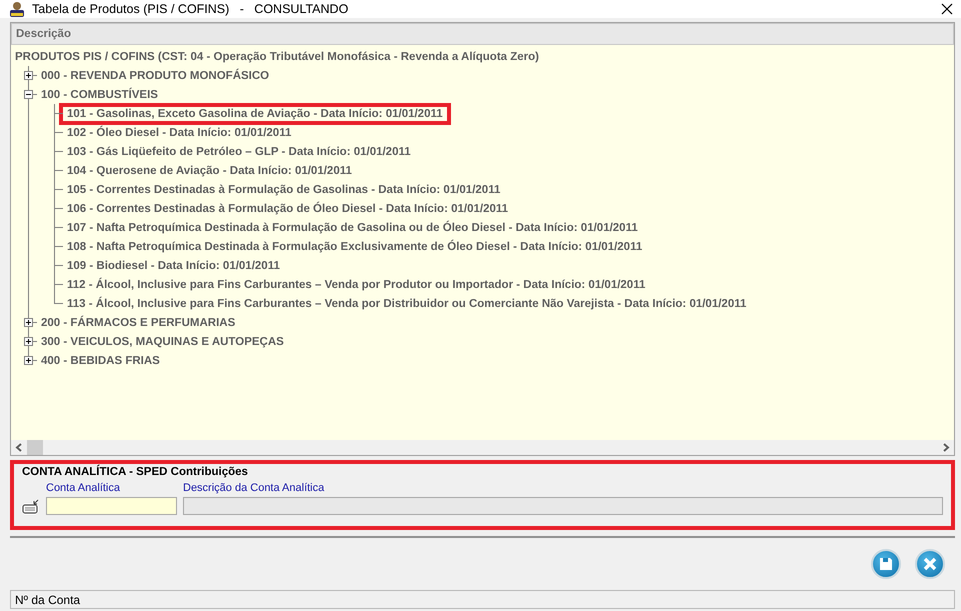 This screenshot has height=611, width=961. I want to click on column-header: Descrição, so click(482, 34).